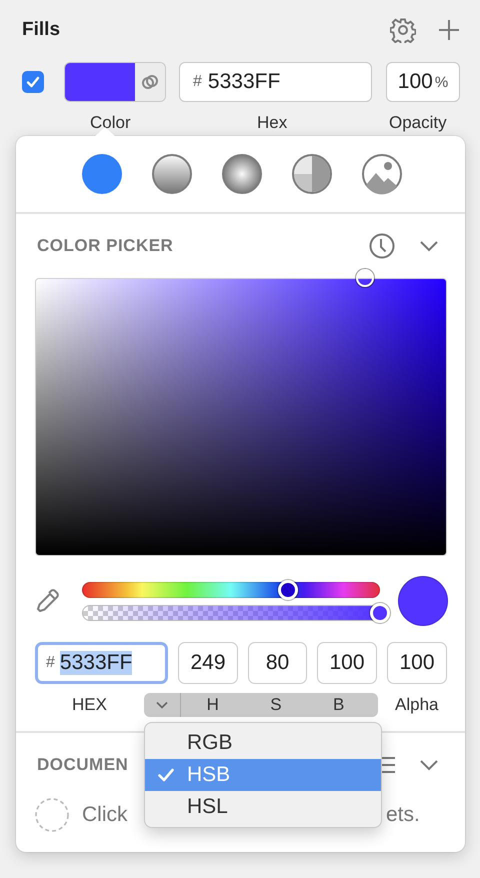  Describe the element at coordinates (416, 705) in the screenshot. I see `alpha-label: Alpha` at that location.